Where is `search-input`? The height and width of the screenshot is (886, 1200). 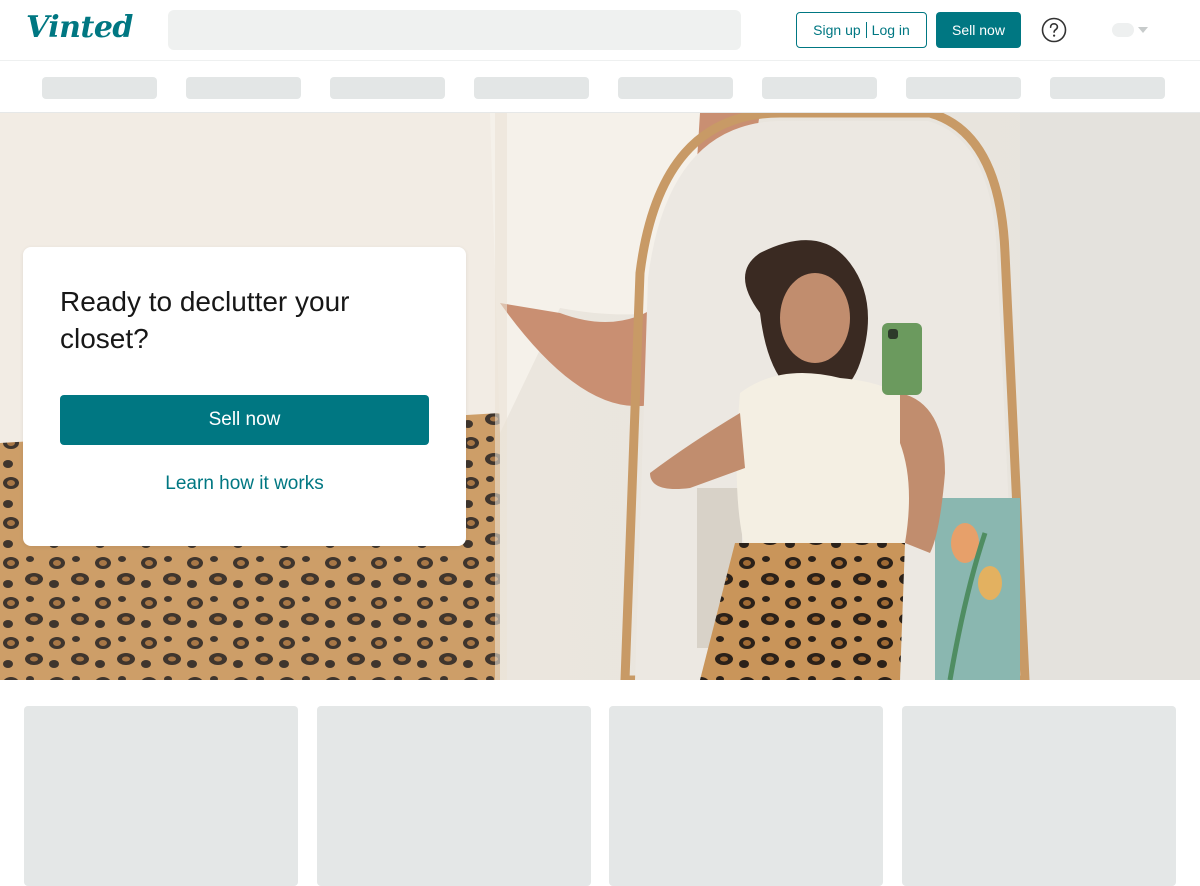
search-input is located at coordinates (454, 30).